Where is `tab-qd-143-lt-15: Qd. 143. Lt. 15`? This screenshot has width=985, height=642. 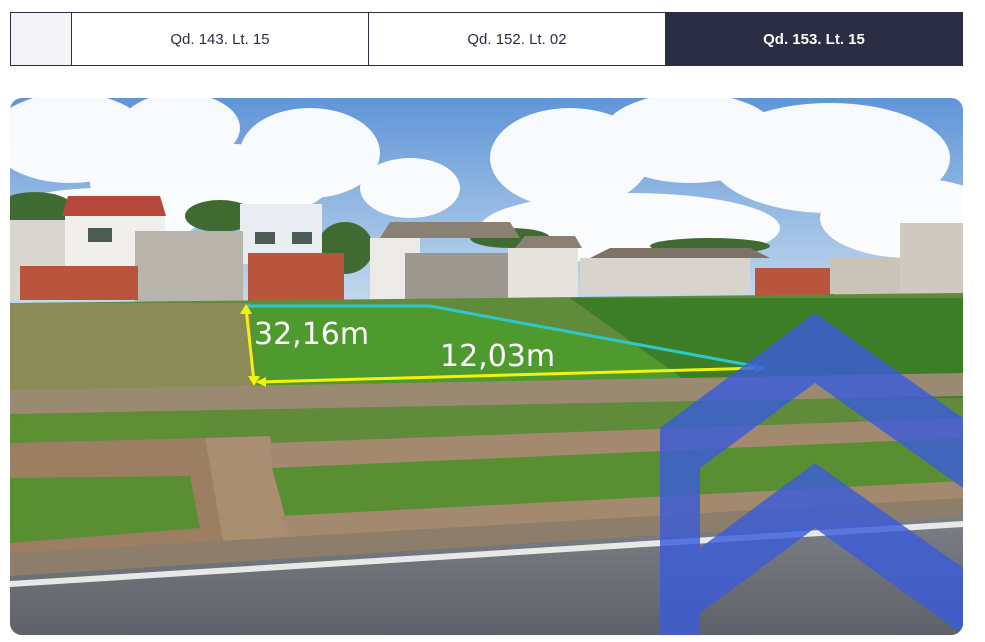 tab-qd-143-lt-15: Qd. 143. Lt. 15 is located at coordinates (219, 39).